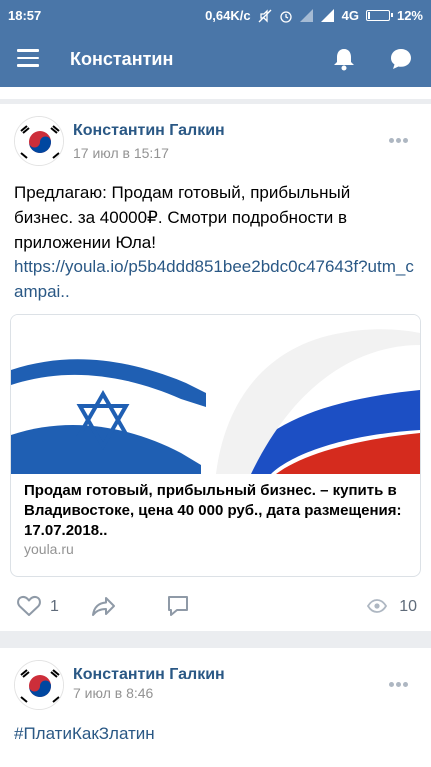  Describe the element at coordinates (121, 153) in the screenshot. I see `post-date: 17 июл в 15:17` at that location.